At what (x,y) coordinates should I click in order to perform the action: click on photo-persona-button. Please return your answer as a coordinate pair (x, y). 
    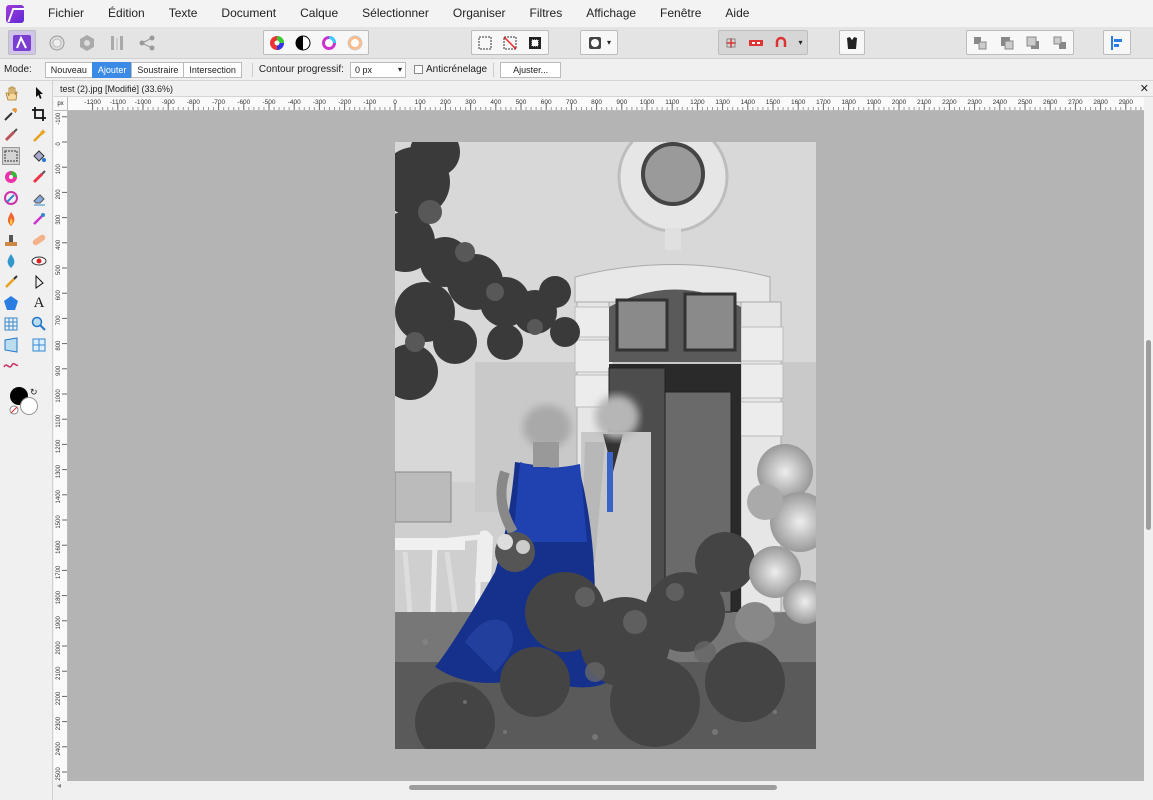
    Looking at the image, I should click on (22, 42).